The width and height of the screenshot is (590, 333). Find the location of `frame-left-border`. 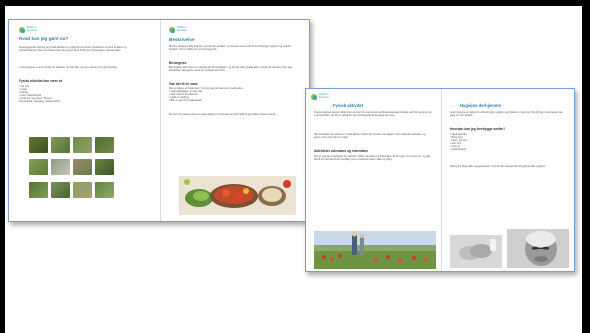

frame-left-border is located at coordinates (2, 166).